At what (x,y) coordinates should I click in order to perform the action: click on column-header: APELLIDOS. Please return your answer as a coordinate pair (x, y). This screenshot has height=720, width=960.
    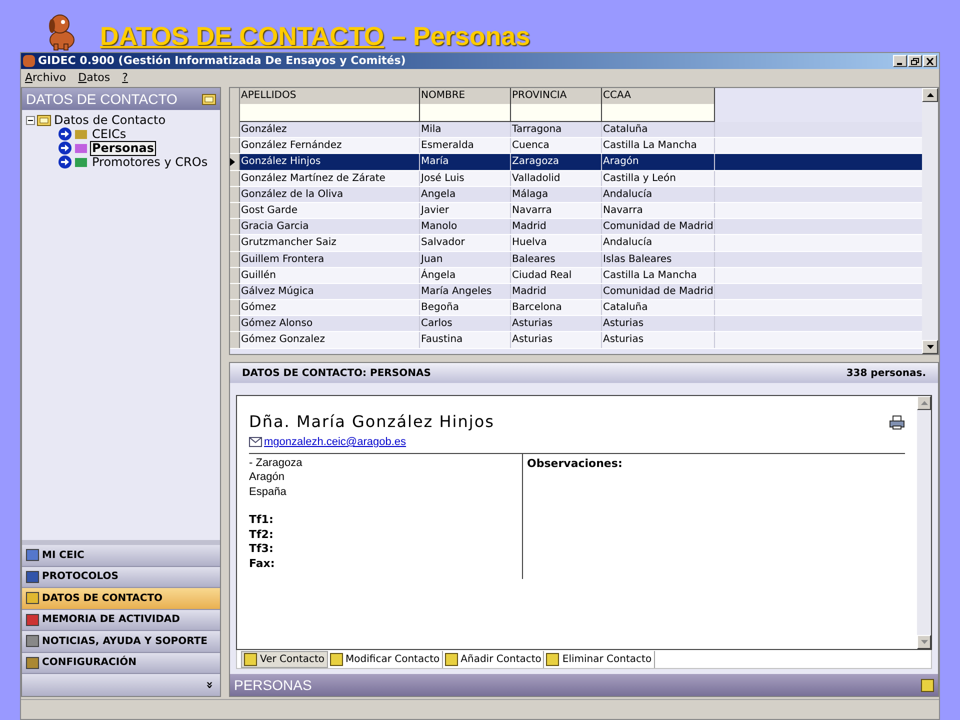
    Looking at the image, I should click on (329, 96).